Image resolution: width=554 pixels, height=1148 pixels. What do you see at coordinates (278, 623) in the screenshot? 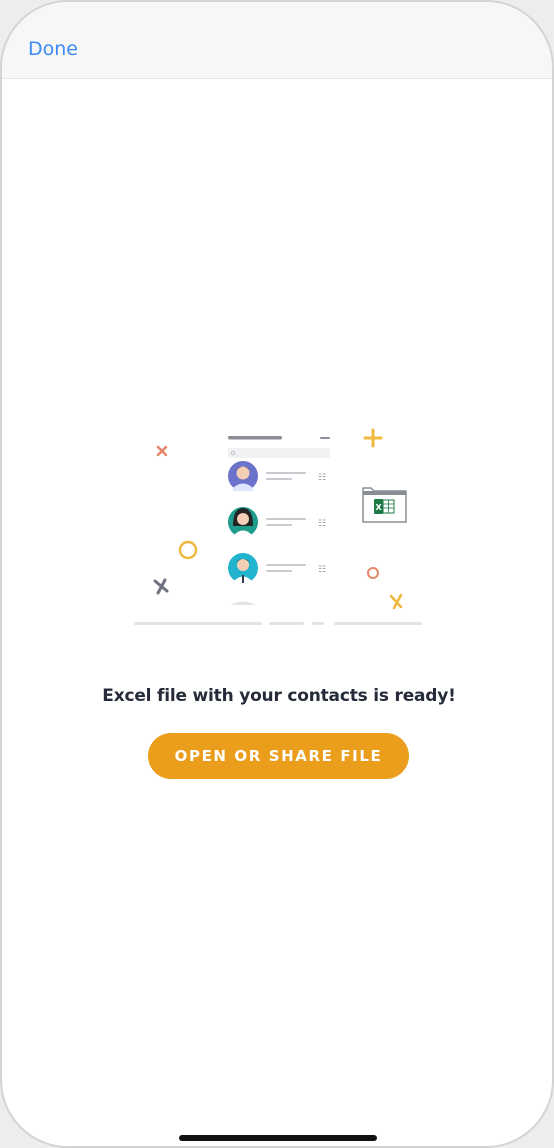
I see `baseline-divider` at bounding box center [278, 623].